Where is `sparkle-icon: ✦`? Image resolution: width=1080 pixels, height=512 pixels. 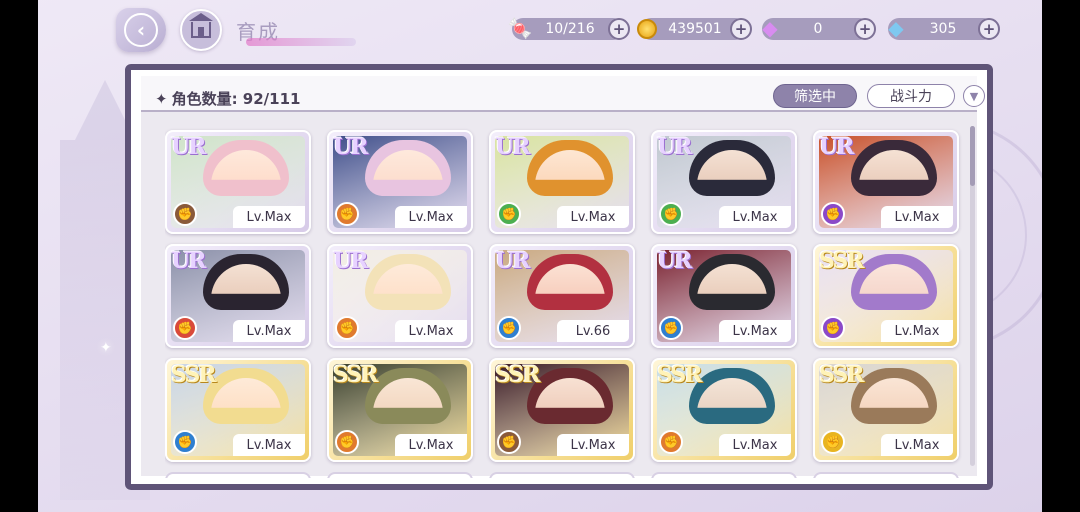 sparkle-icon: ✦ is located at coordinates (106, 348).